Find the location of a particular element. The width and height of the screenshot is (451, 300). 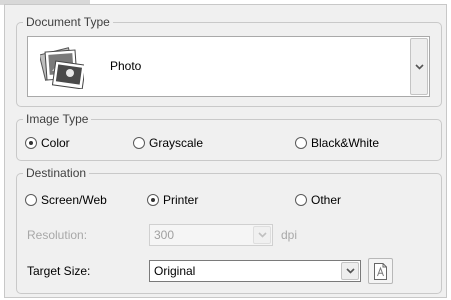

resolution-select: 300 is located at coordinates (211, 235).